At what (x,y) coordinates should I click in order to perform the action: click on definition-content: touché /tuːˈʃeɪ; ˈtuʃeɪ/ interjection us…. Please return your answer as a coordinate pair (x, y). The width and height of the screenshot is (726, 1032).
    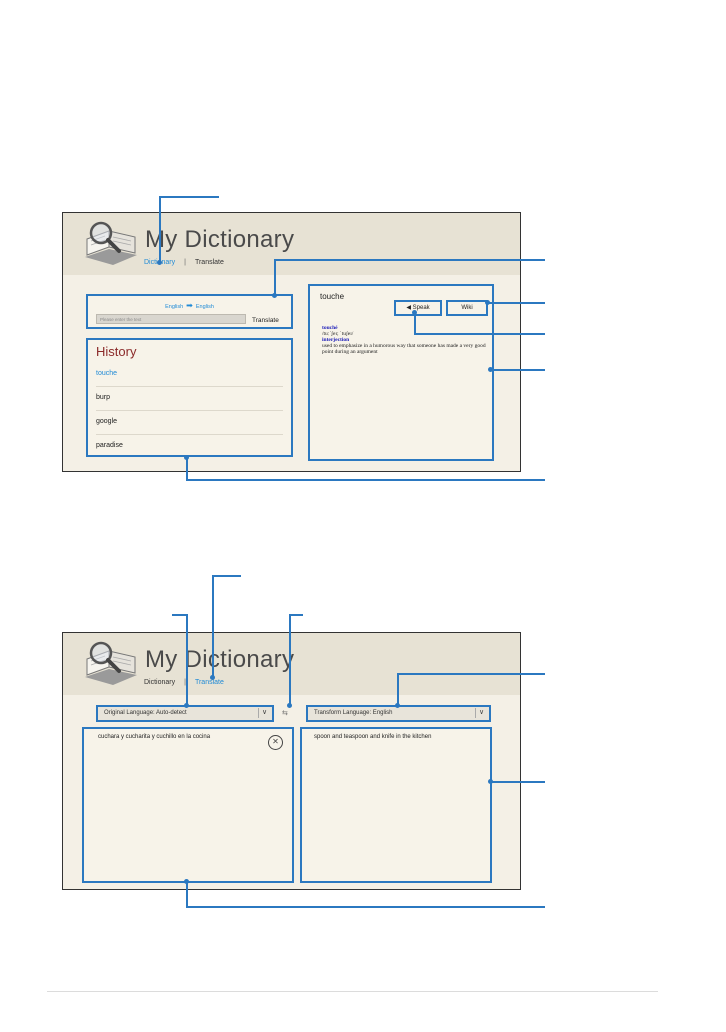
    Looking at the image, I should click on (404, 340).